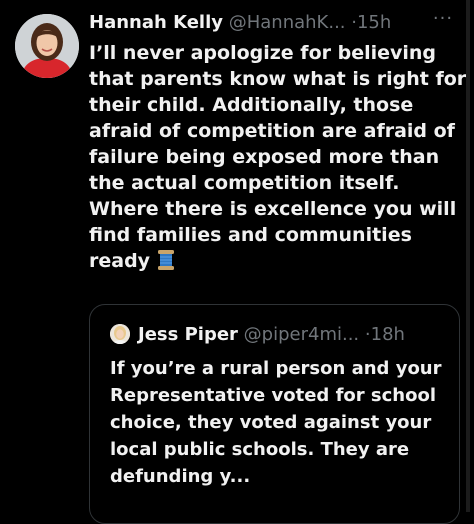  Describe the element at coordinates (374, 22) in the screenshot. I see `timestamp: 15h` at that location.